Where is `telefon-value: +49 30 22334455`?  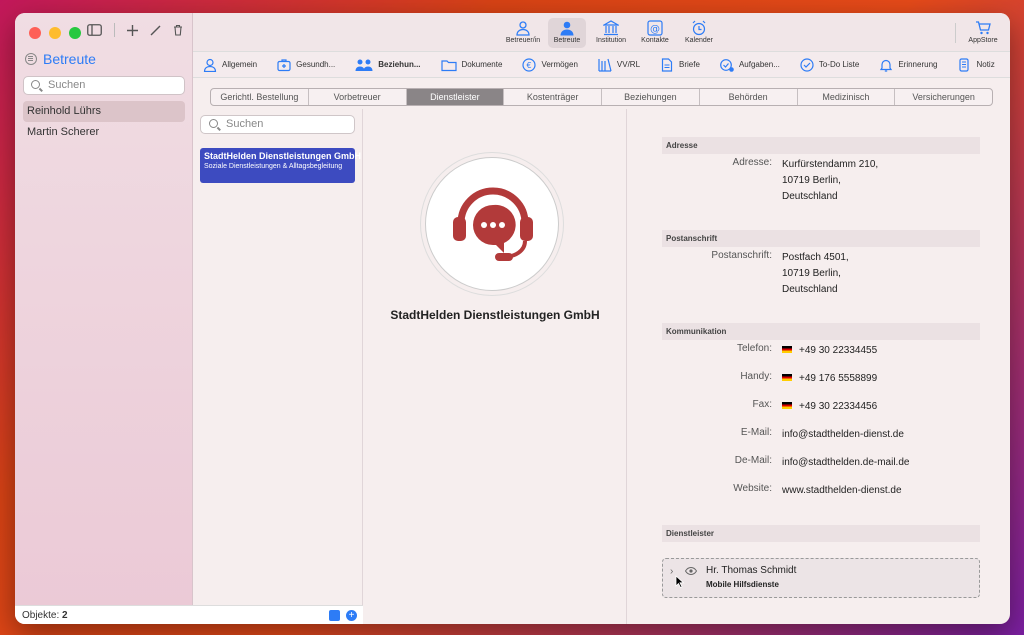 telefon-value: +49 30 22334455 is located at coordinates (829, 351).